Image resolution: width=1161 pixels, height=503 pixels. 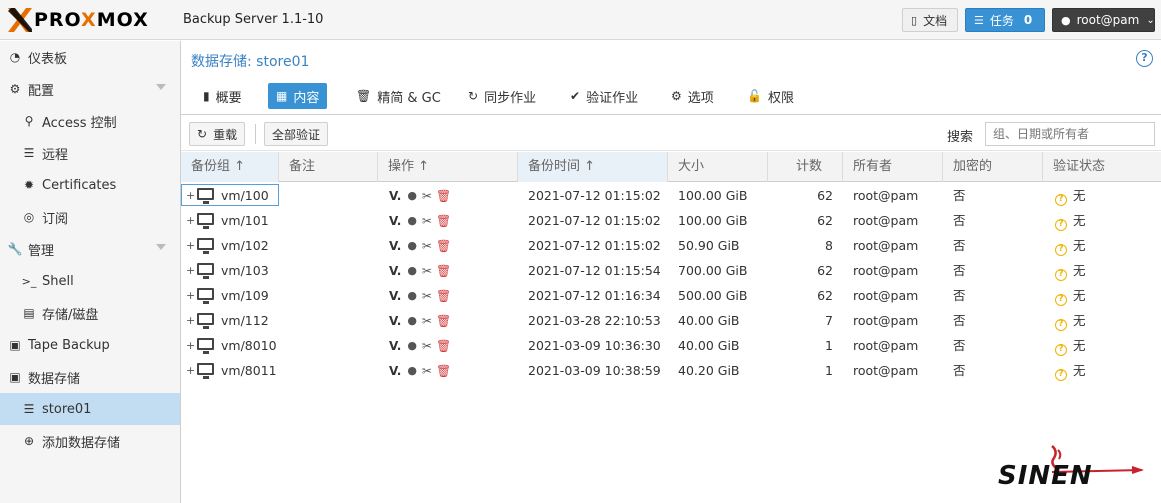 What do you see at coordinates (825, 295) in the screenshot?
I see `count-cell: 62` at bounding box center [825, 295].